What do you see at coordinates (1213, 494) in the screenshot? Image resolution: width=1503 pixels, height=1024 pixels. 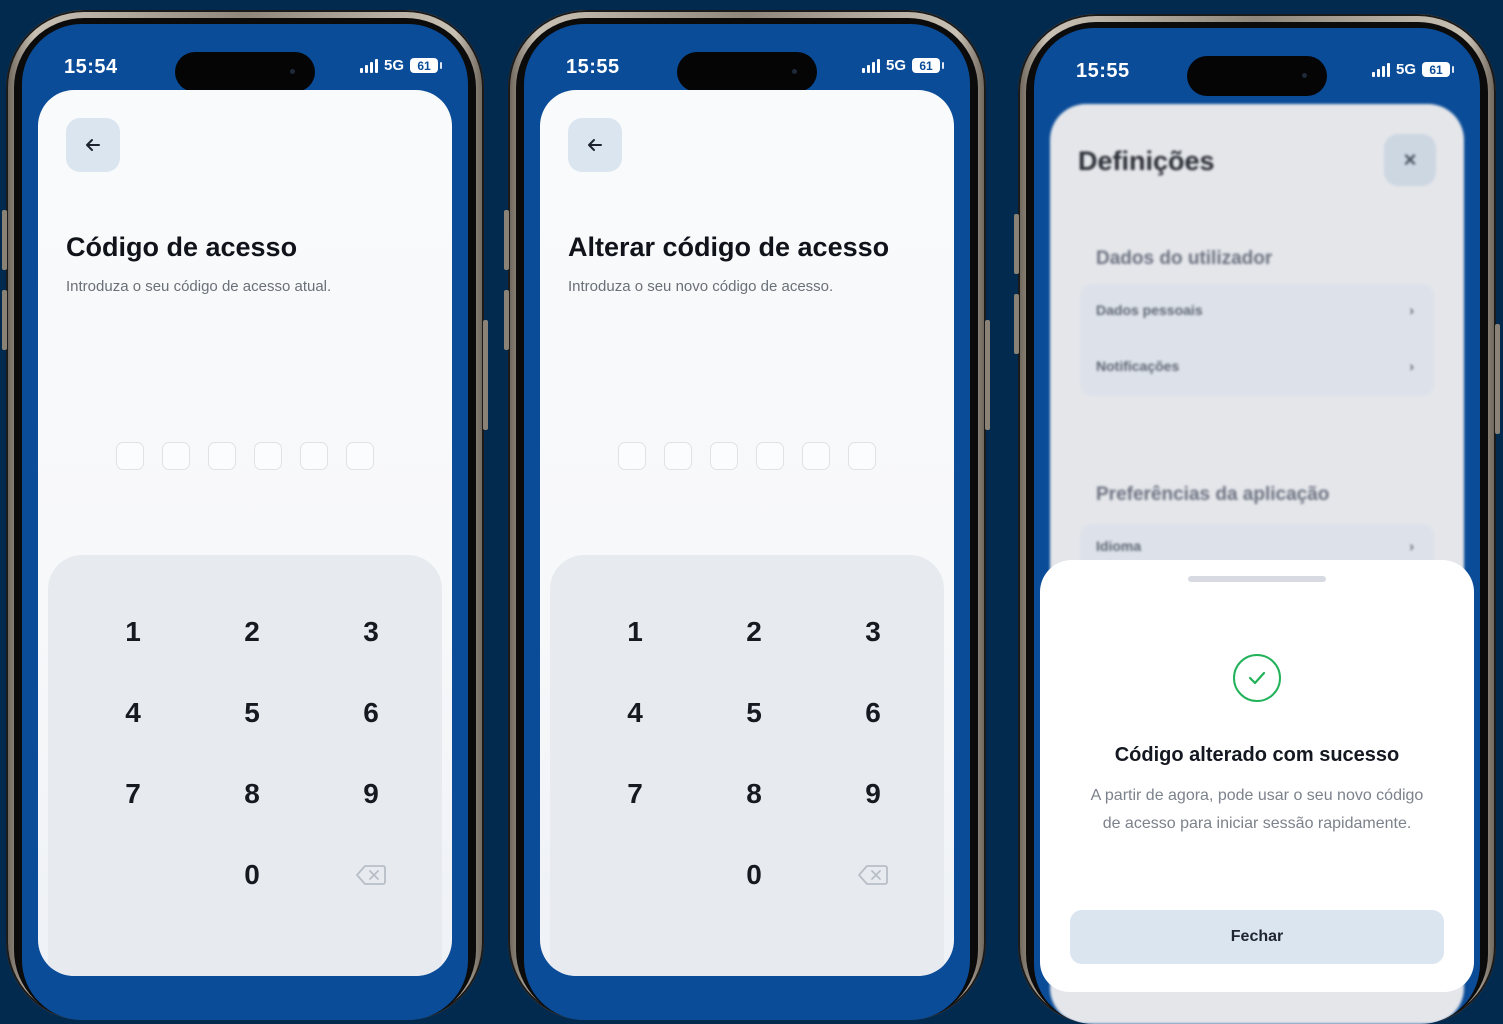 I see `section-app-preferences: Preferências da aplicação` at bounding box center [1213, 494].